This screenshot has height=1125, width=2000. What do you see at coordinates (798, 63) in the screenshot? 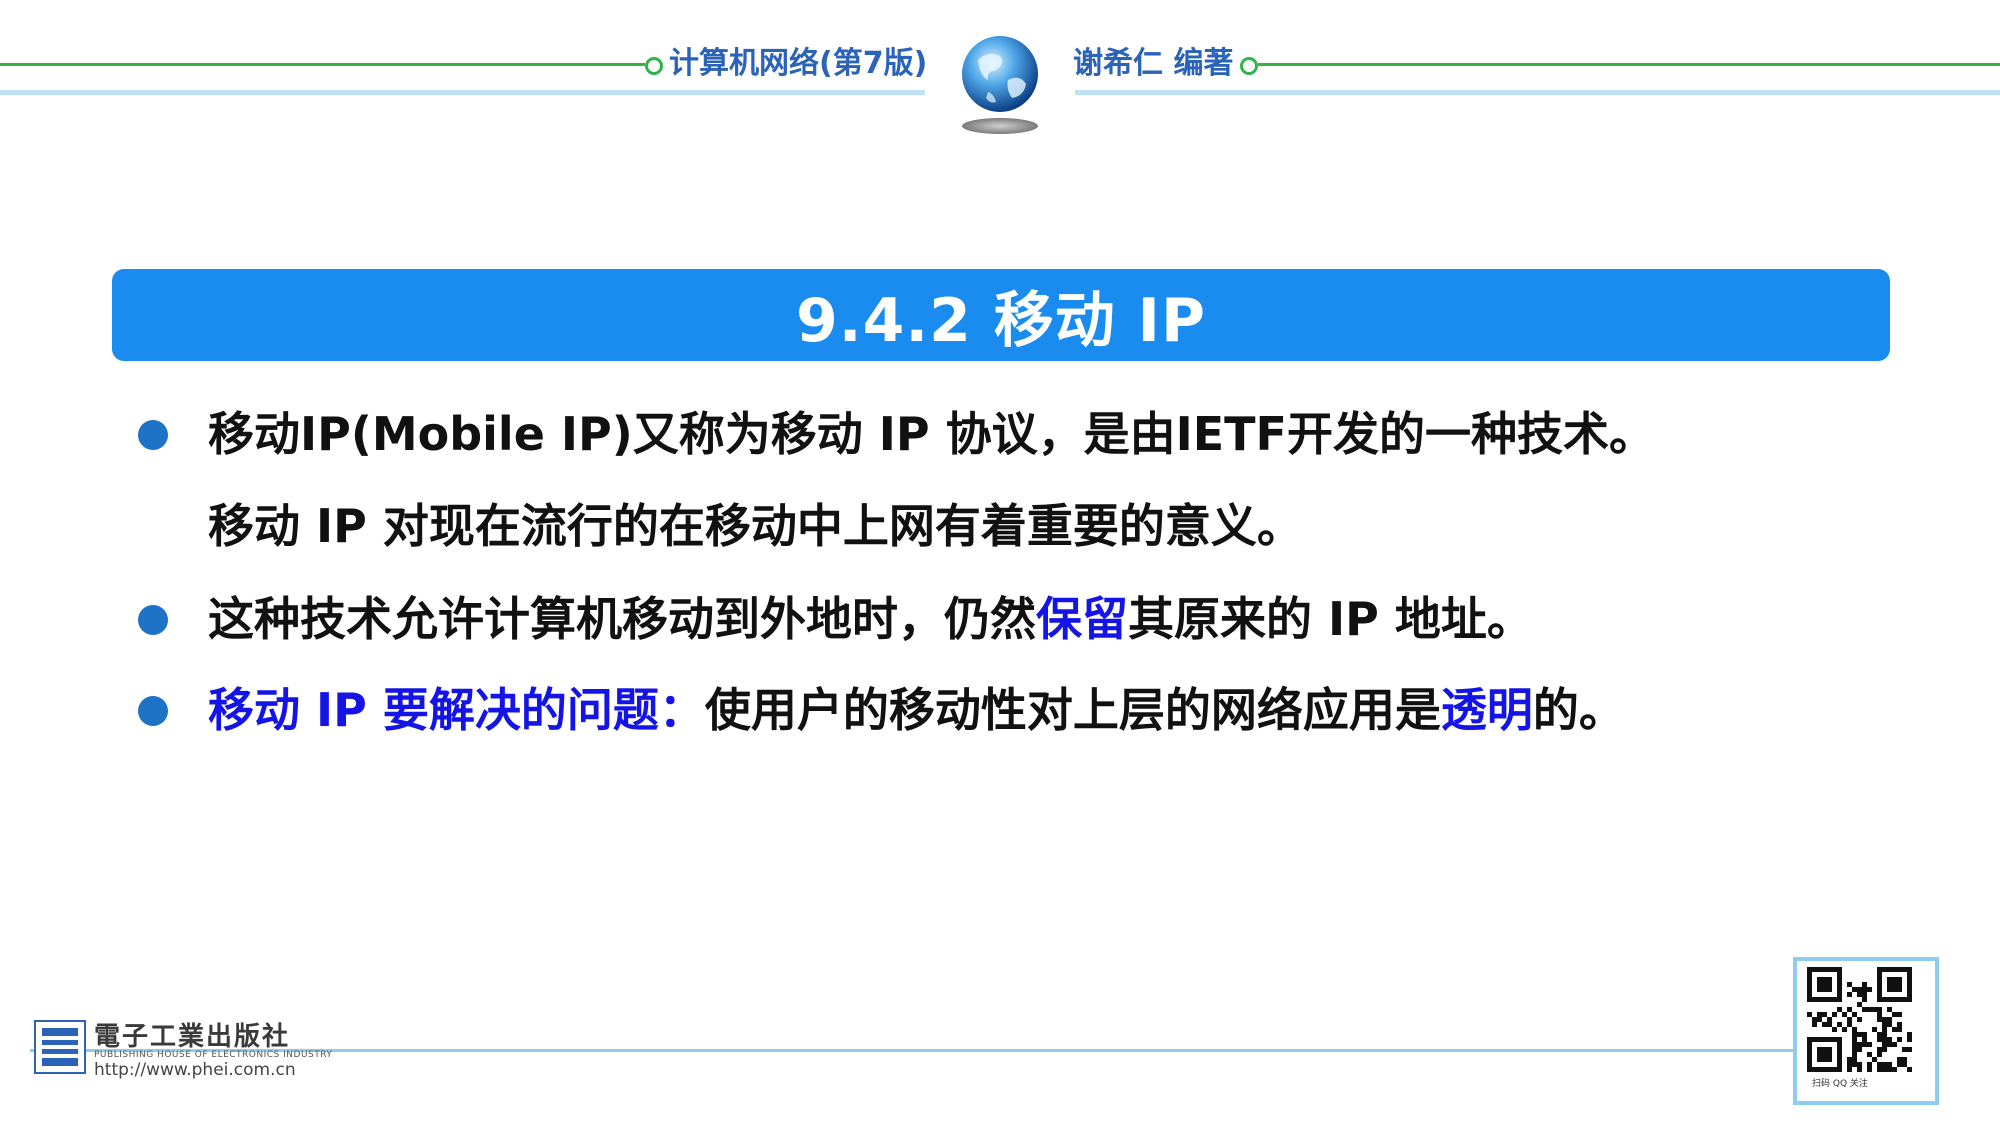
I see `book-title: 计算机网络(第7版)` at bounding box center [798, 63].